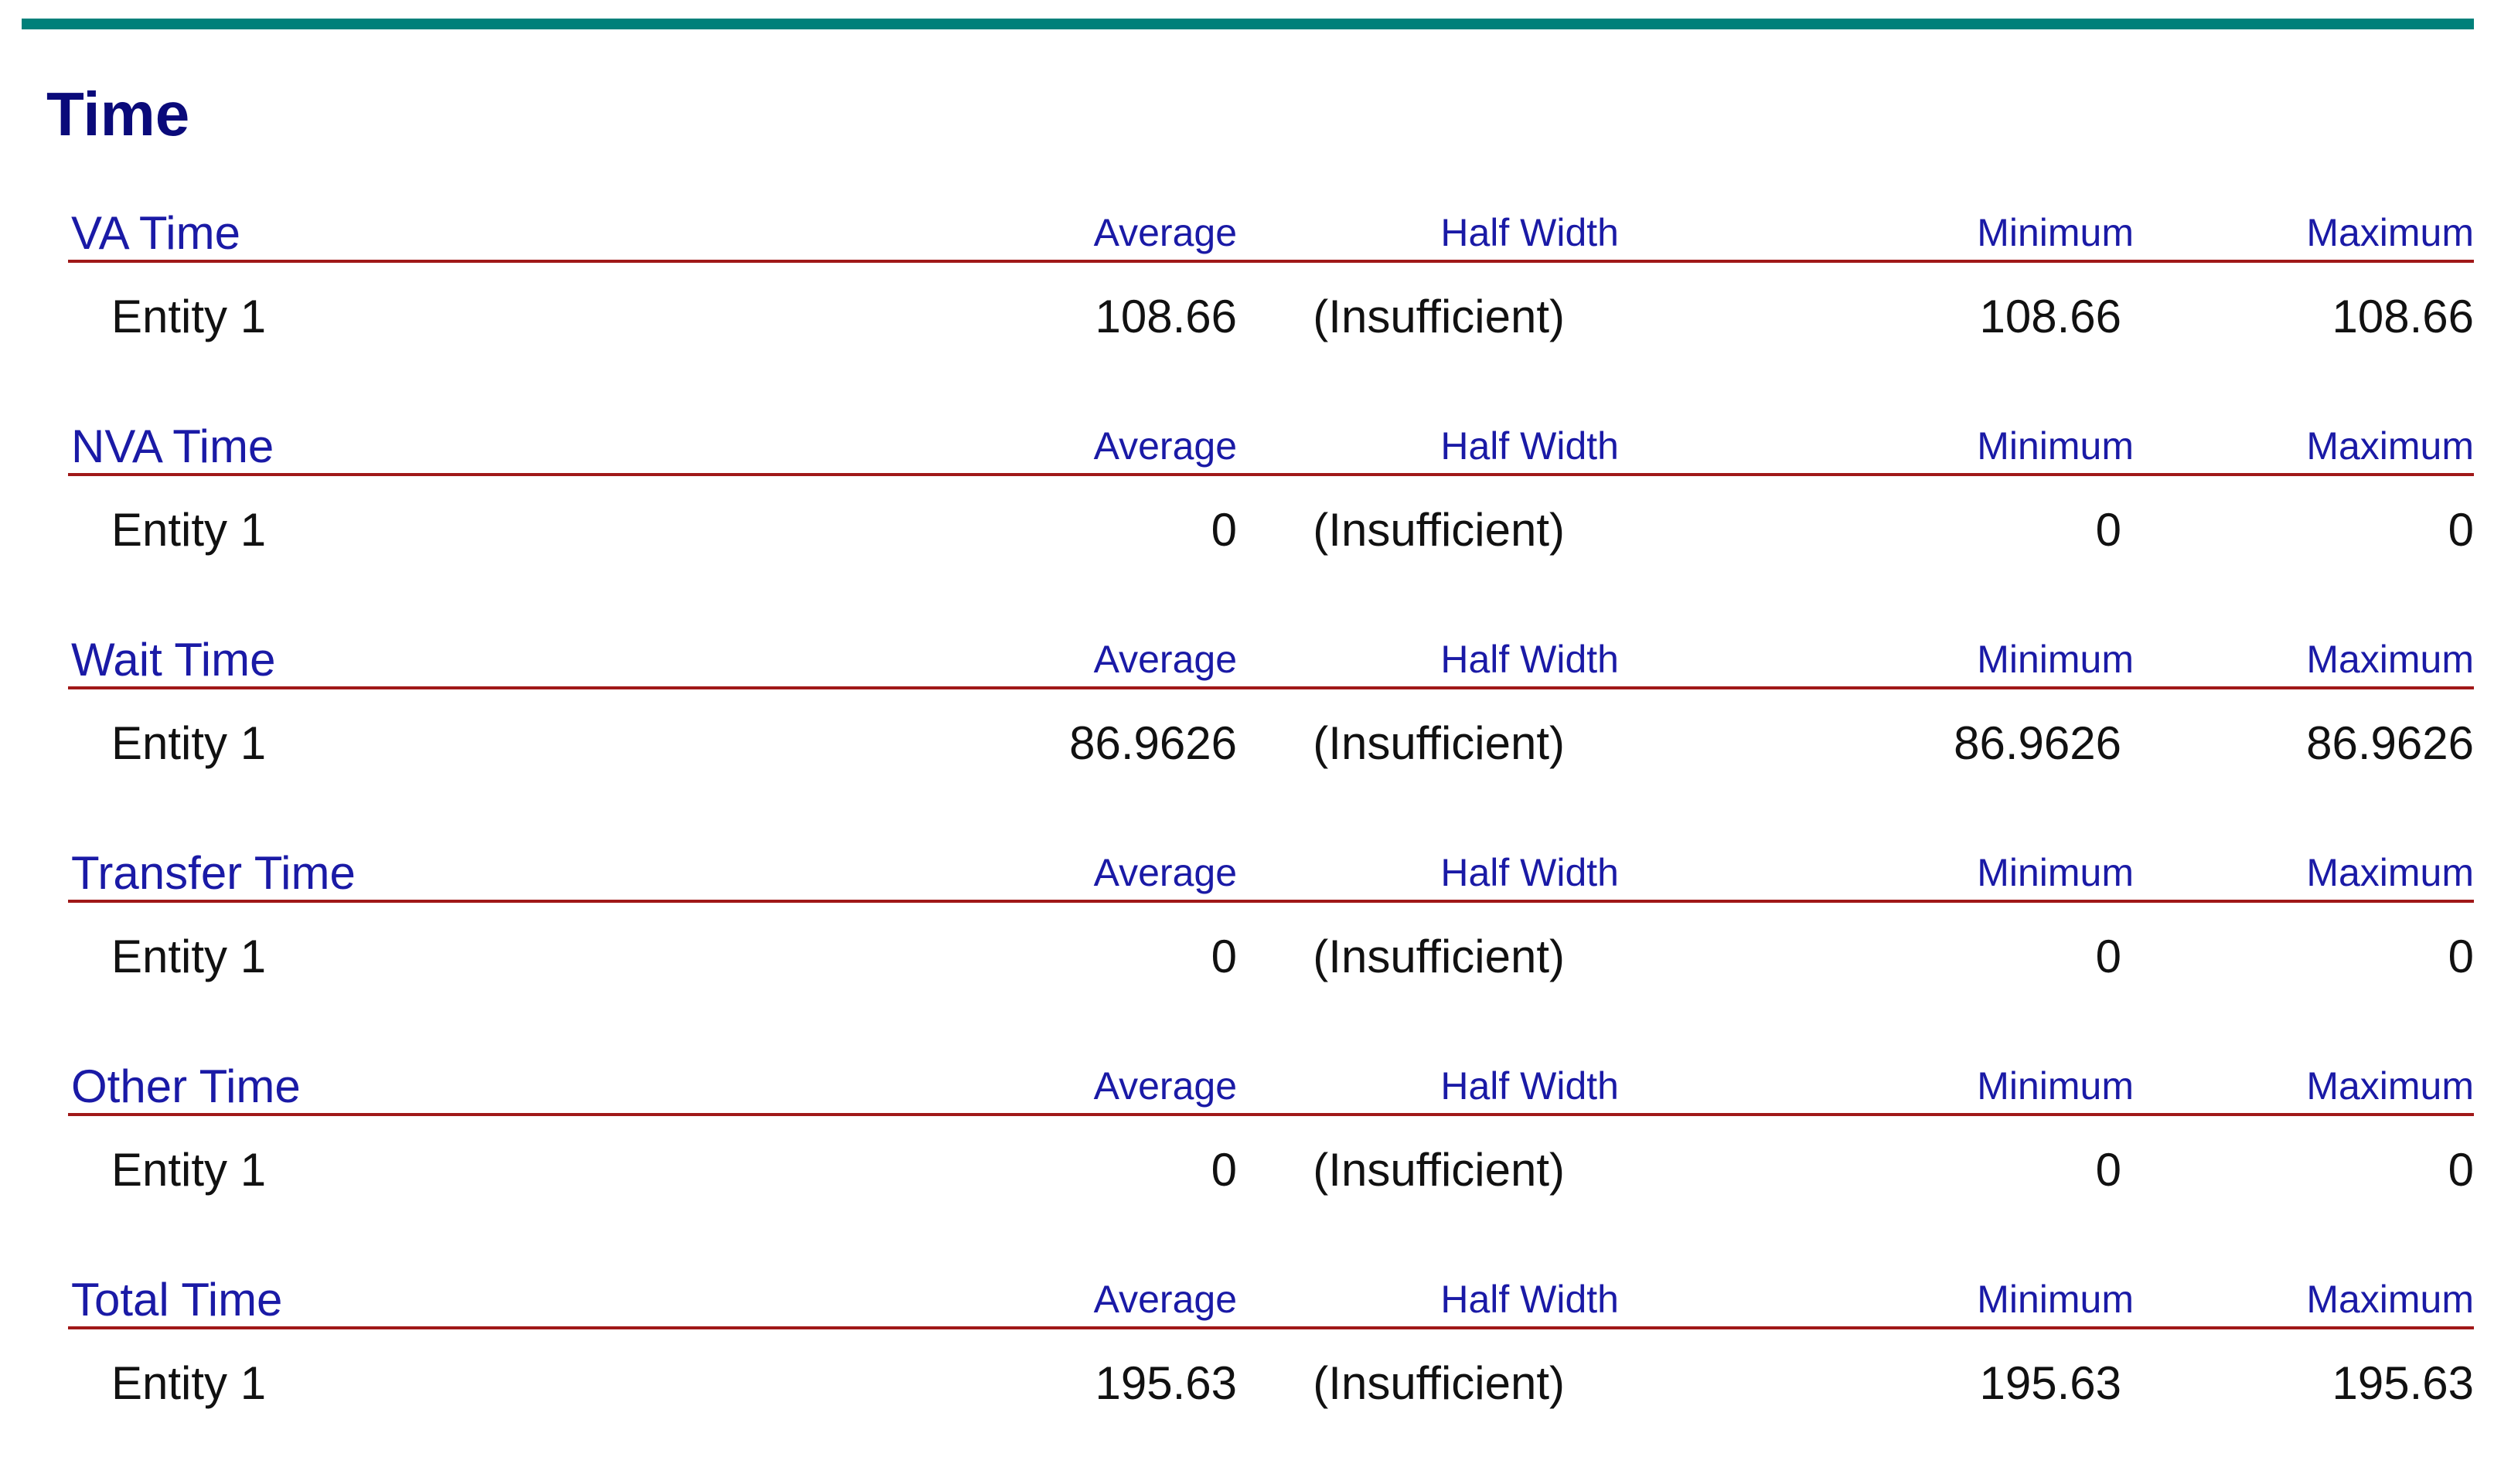 This screenshot has width=2494, height=1484. Describe the element at coordinates (172, 446) in the screenshot. I see `section-title: NVA Time` at that location.